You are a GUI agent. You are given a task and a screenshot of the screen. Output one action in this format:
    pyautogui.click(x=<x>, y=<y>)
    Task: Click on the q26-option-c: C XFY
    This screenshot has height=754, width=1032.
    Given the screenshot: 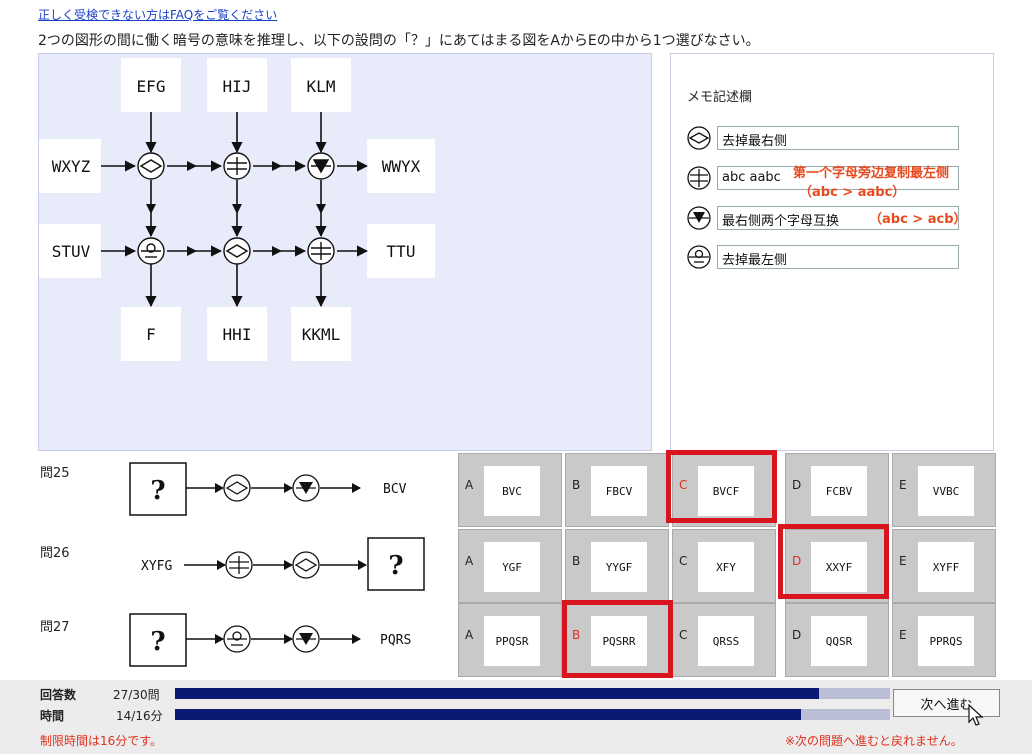 What is the action you would take?
    pyautogui.click(x=724, y=566)
    